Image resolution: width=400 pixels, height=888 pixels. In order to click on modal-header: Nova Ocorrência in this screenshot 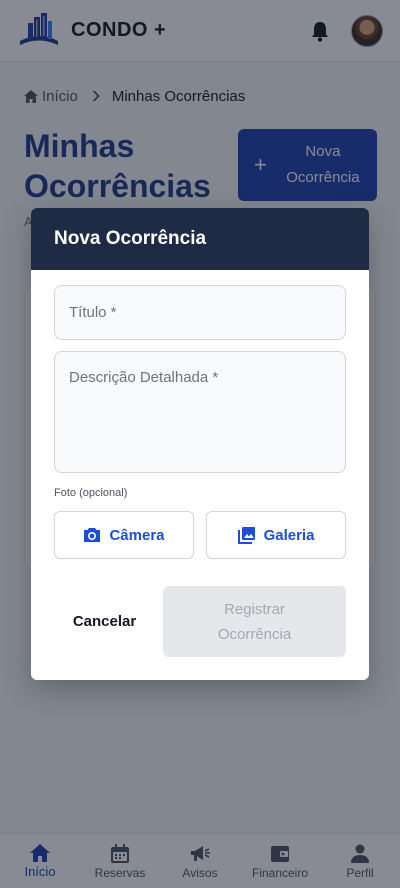, I will do `click(200, 239)`.